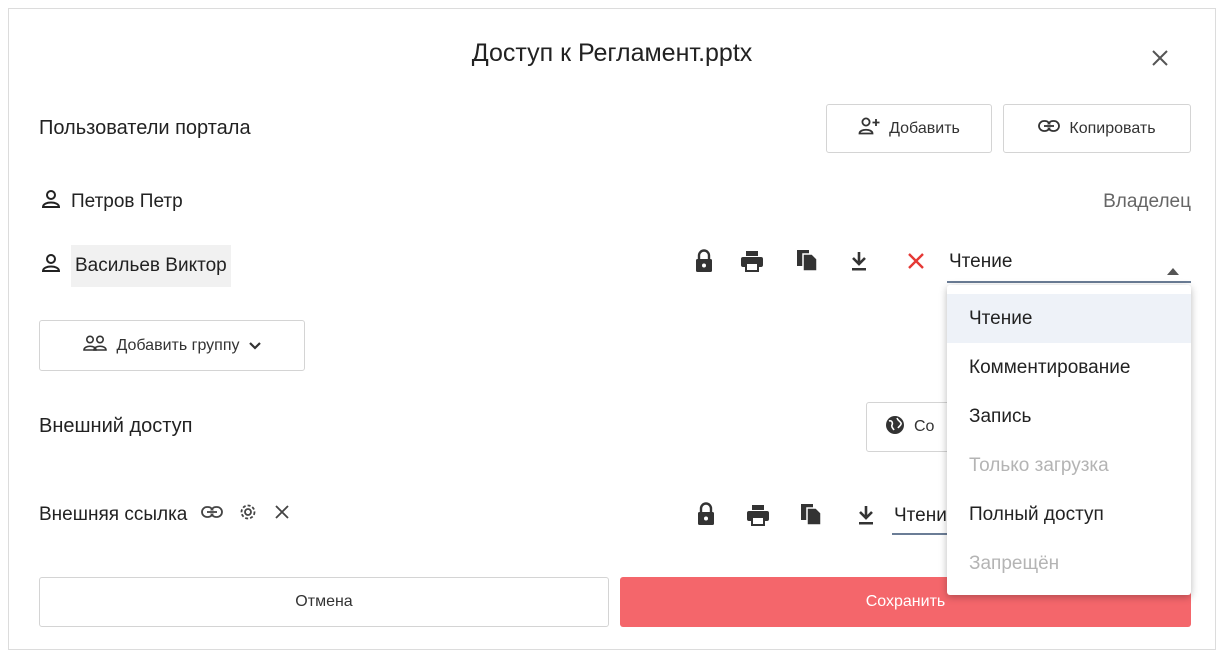 The height and width of the screenshot is (650, 1222). I want to click on user-row-viewer: Васильев Виктор, so click(136, 266).